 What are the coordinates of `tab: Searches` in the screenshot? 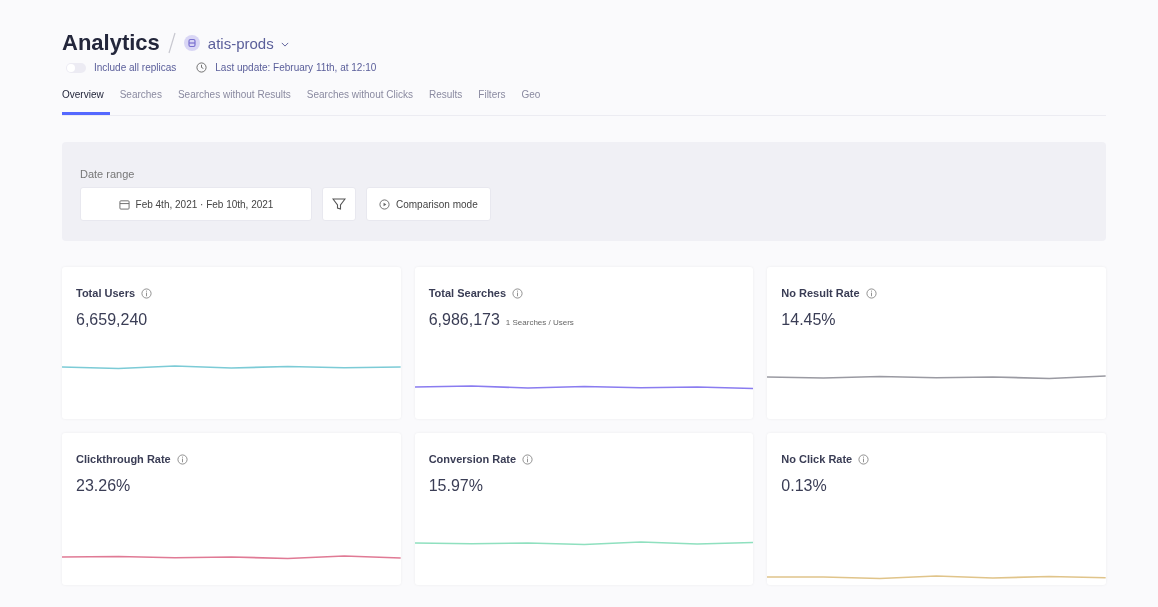 It's located at (140, 100).